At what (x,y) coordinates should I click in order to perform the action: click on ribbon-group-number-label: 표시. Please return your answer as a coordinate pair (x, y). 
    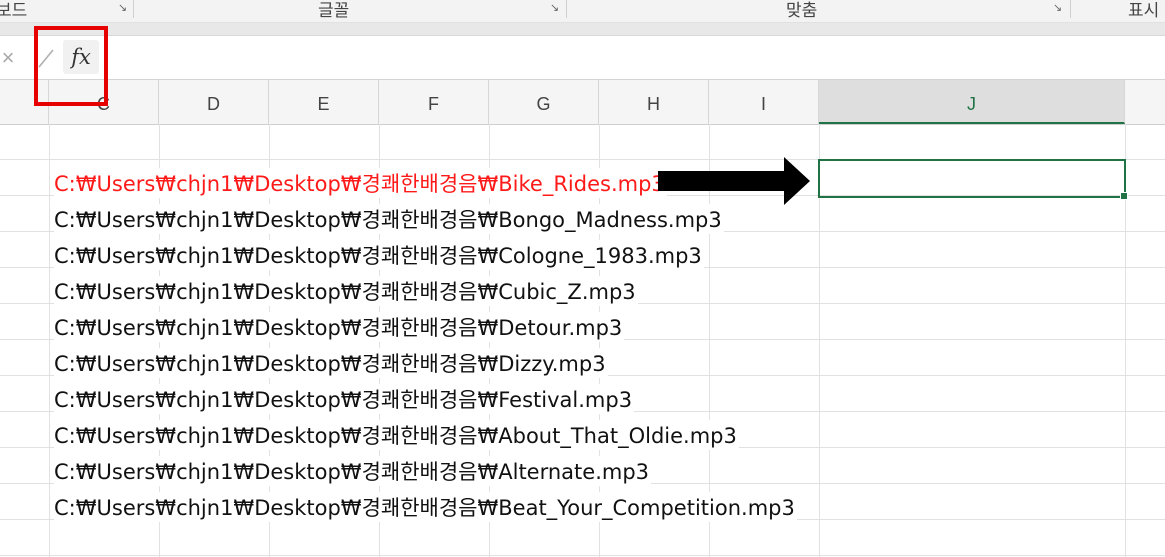
    Looking at the image, I should click on (1144, 11).